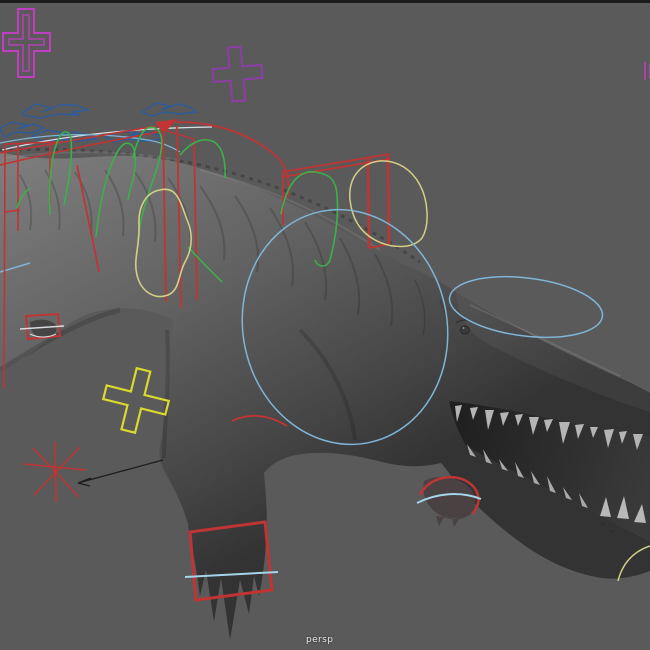  I want to click on red-star-locator, so click(55, 472).